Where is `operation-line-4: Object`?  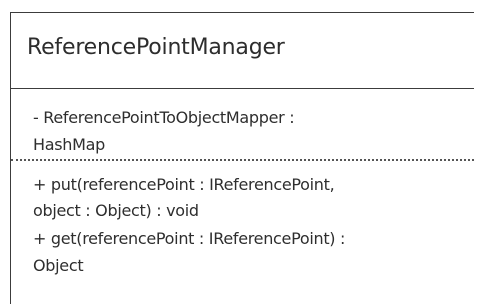
operation-line-4: Object is located at coordinates (58, 265).